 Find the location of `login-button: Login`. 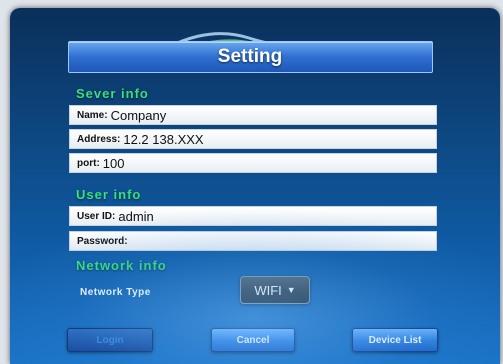

login-button: Login is located at coordinates (110, 340).